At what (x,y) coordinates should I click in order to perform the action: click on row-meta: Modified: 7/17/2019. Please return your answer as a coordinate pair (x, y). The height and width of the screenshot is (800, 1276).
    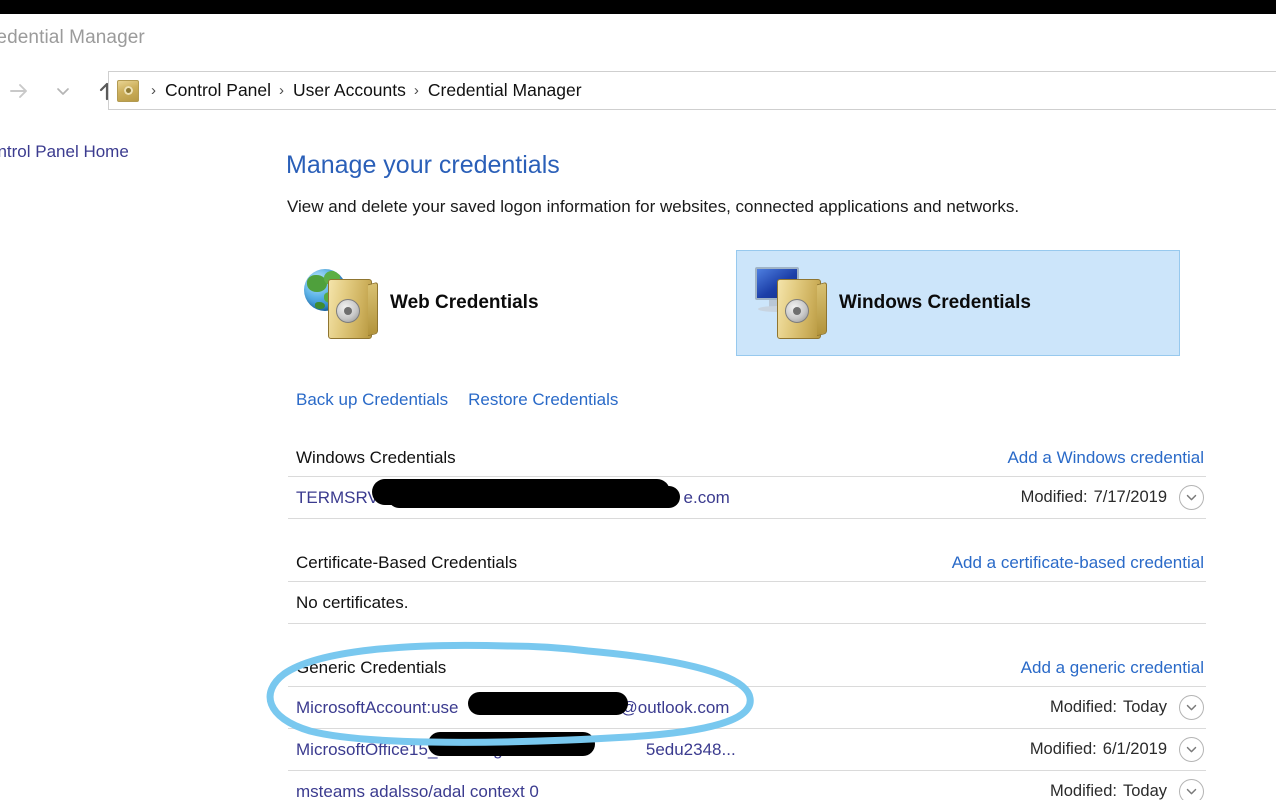
    Looking at the image, I should click on (1112, 497).